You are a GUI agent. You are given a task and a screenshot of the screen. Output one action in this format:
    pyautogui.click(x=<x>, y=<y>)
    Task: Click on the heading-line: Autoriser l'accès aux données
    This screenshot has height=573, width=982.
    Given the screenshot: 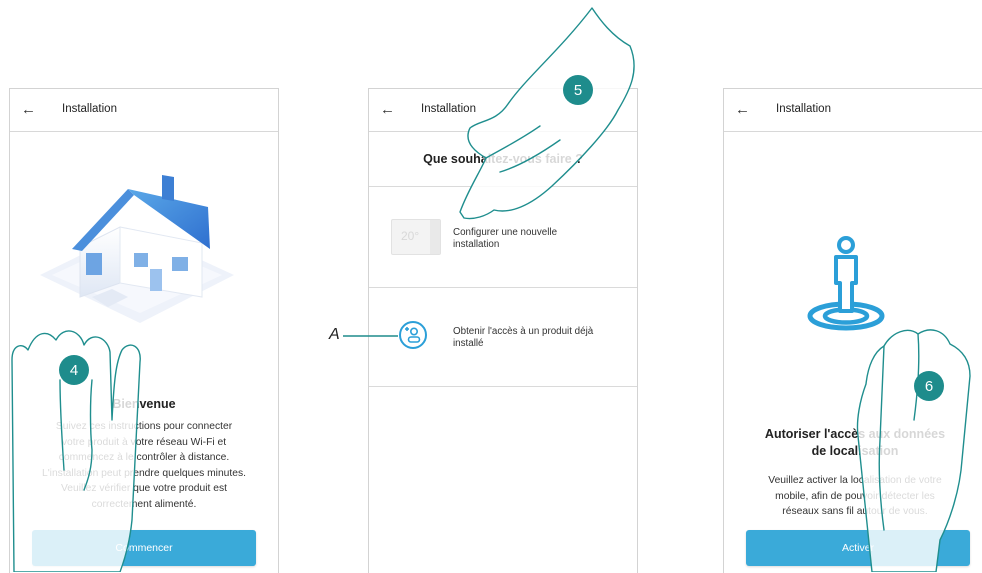 What is the action you would take?
    pyautogui.click(x=855, y=434)
    